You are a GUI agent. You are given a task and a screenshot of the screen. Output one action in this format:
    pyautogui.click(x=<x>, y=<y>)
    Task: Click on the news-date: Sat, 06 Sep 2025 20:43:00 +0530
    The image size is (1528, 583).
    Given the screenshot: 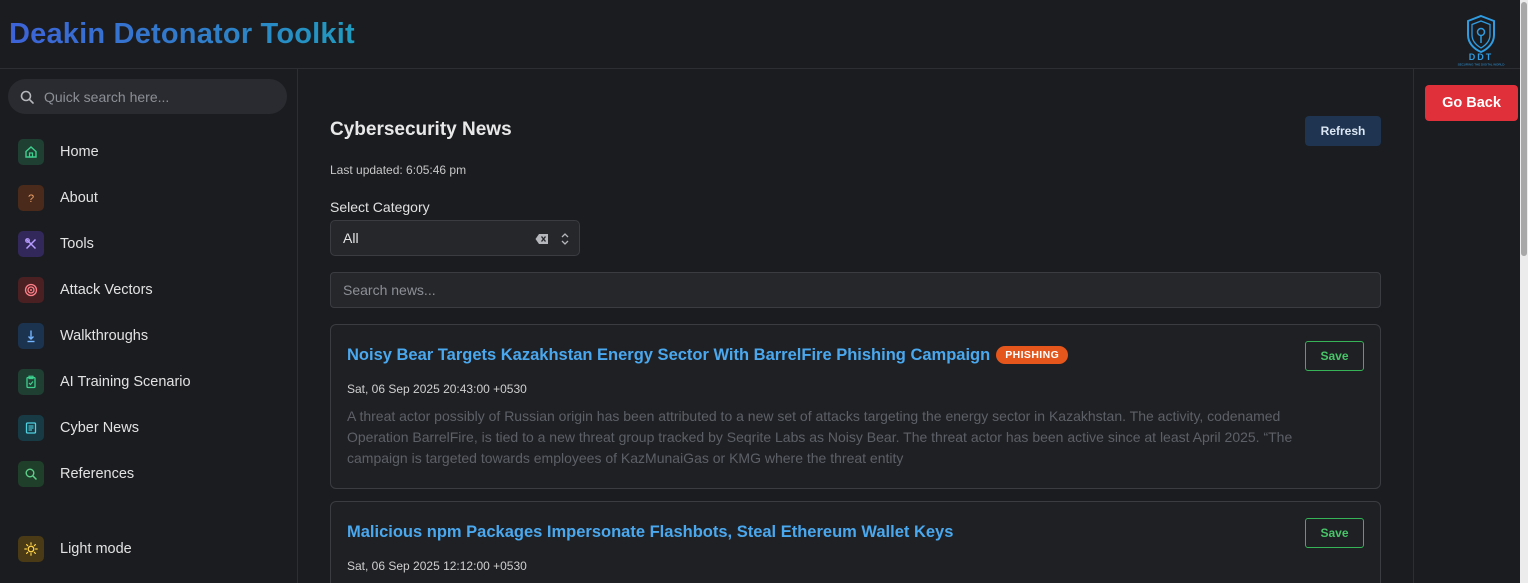 What is the action you would take?
    pyautogui.click(x=437, y=389)
    